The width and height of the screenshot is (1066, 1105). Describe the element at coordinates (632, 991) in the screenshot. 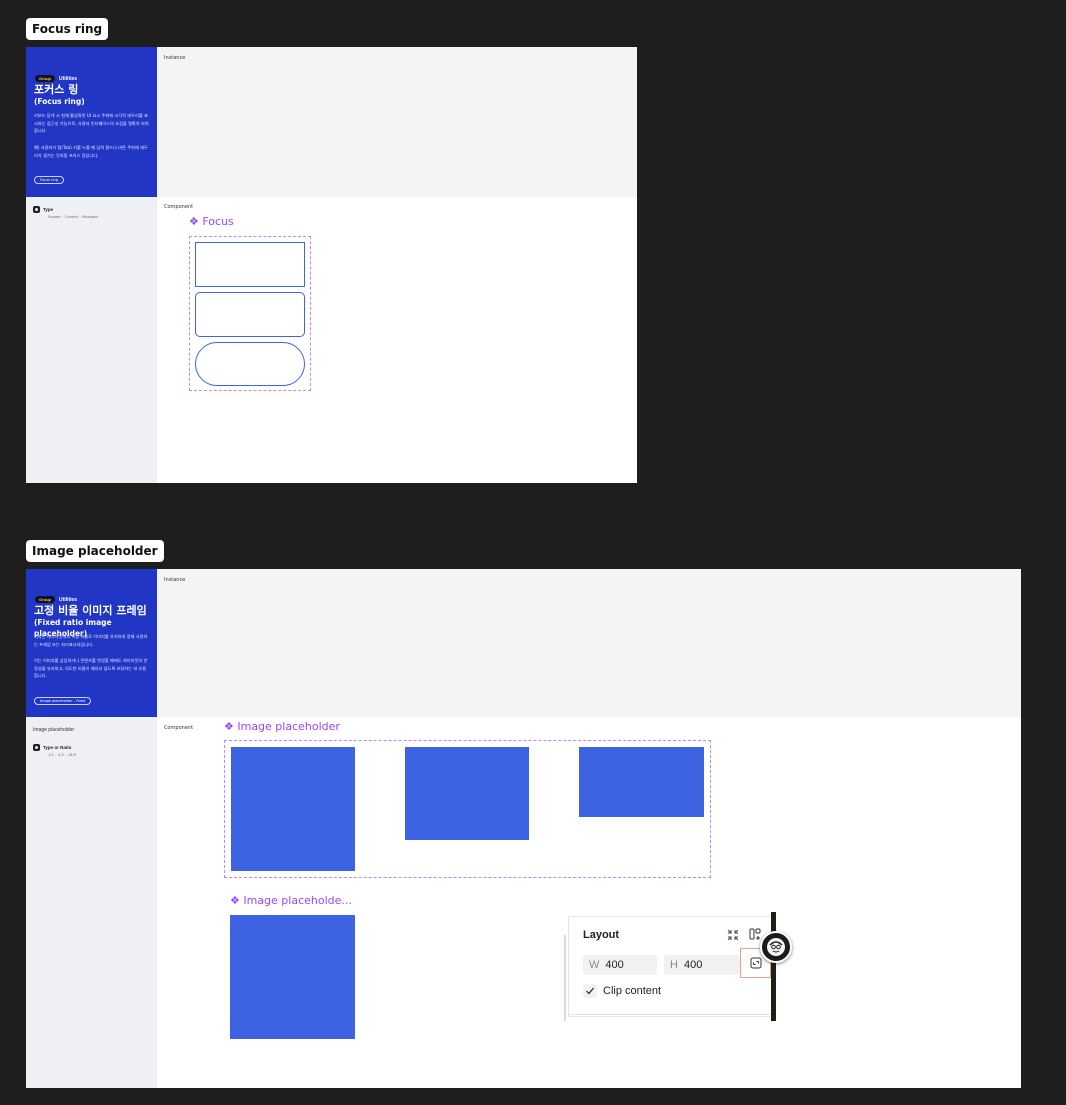

I see `clip-content-label: Clip content` at that location.